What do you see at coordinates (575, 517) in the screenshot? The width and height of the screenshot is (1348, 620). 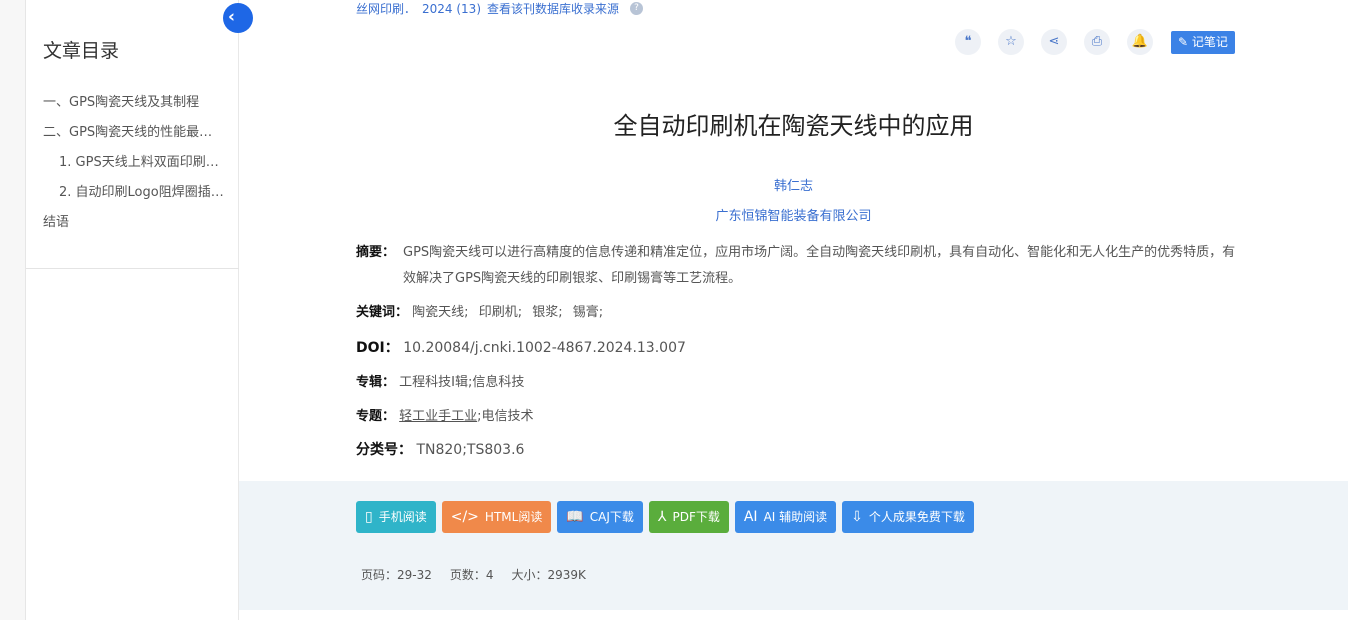 I see `book-icon: 📖` at bounding box center [575, 517].